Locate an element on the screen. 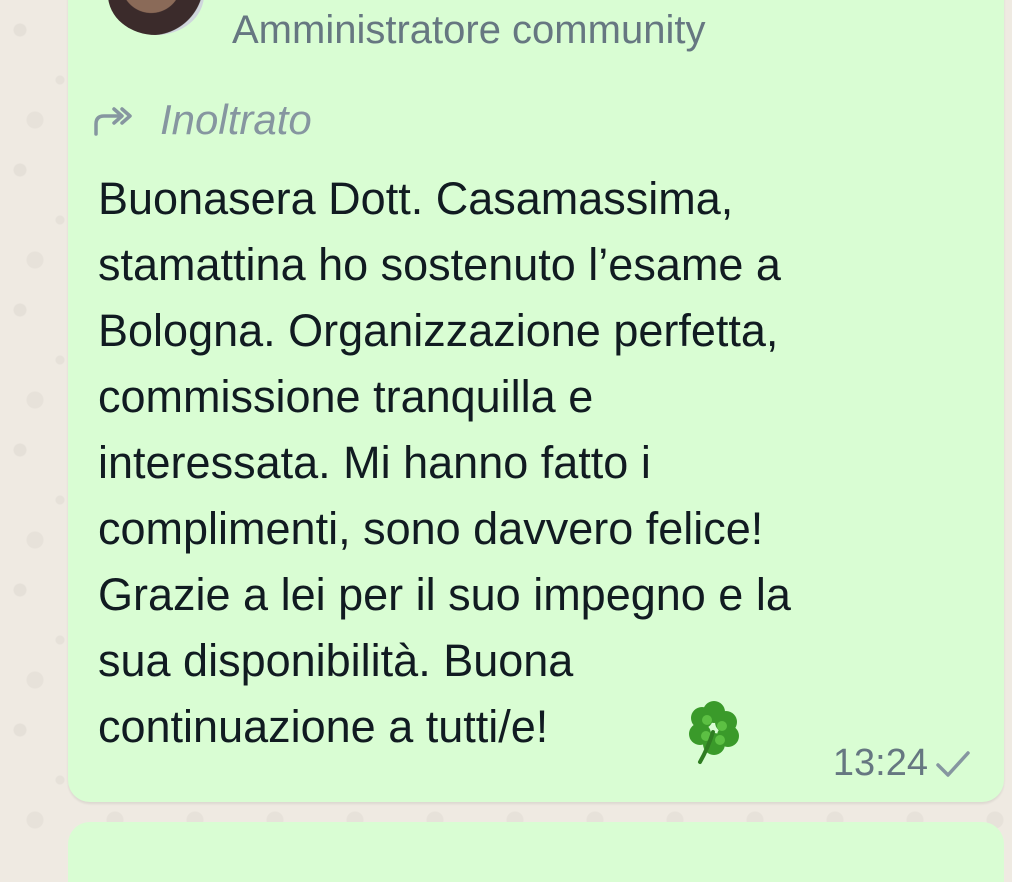  next-message-bubble is located at coordinates (536, 852).